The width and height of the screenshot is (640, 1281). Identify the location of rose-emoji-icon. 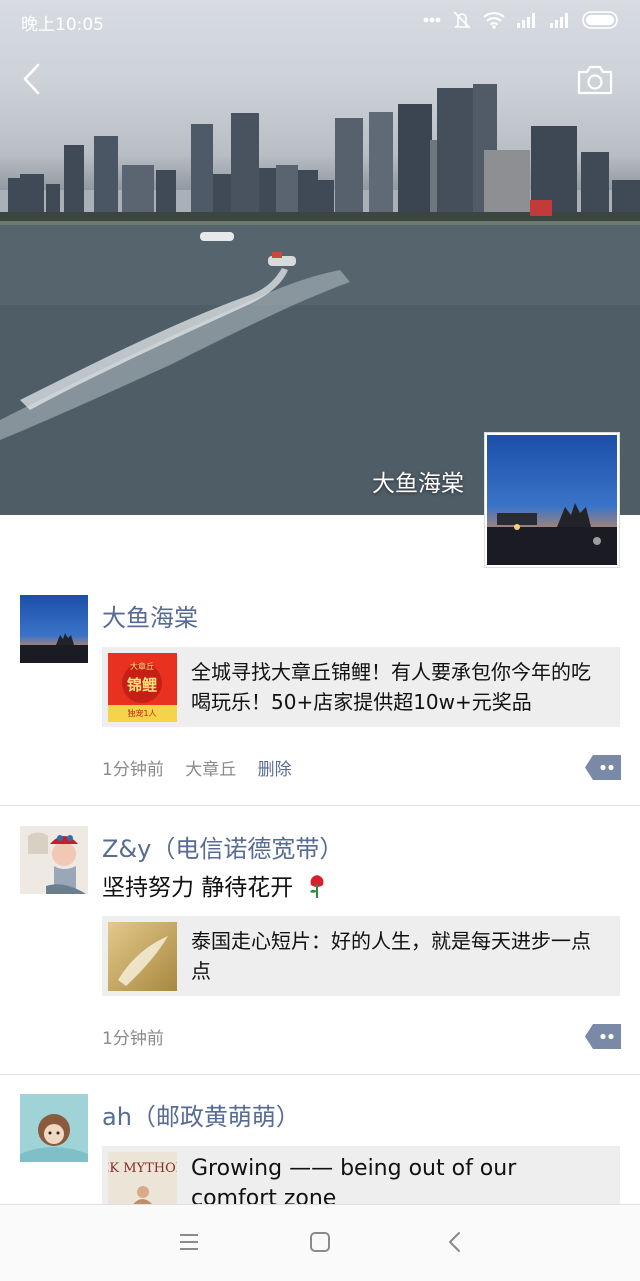
(316, 886).